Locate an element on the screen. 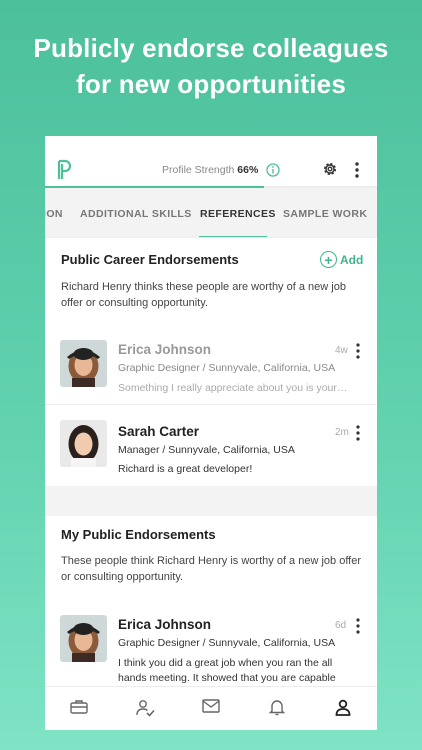  endorsement-time: 4w is located at coordinates (341, 350).